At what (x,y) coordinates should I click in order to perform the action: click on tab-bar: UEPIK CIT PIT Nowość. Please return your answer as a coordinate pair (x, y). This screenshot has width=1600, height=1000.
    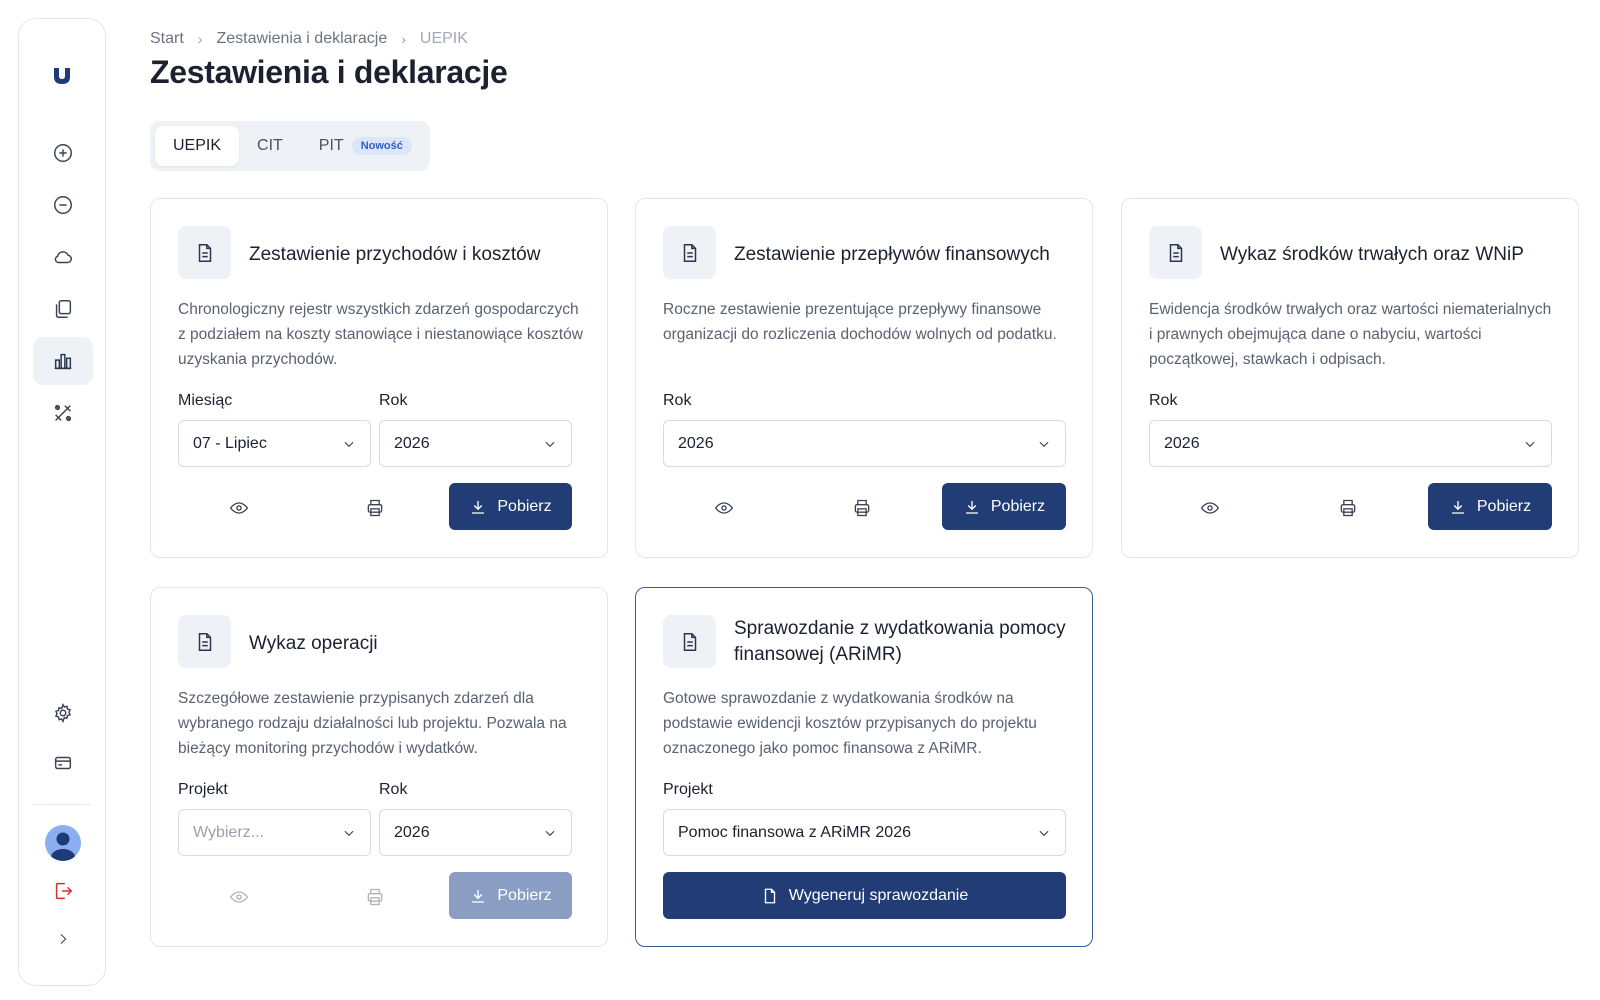
    Looking at the image, I should click on (290, 146).